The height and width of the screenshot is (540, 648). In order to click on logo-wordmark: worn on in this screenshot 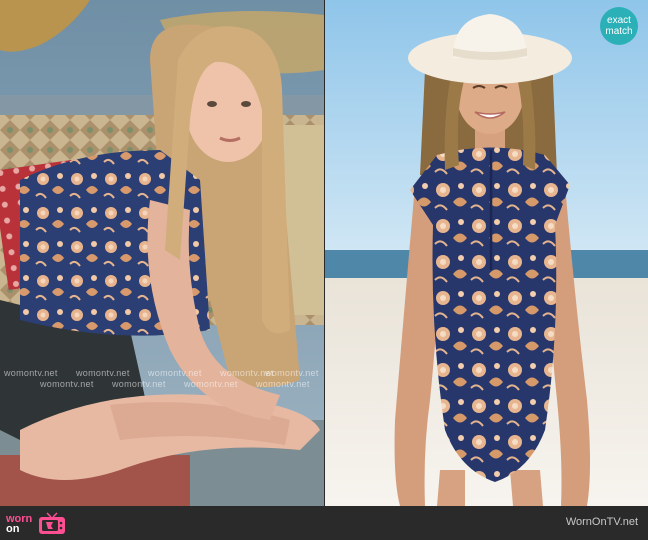, I will do `click(19, 524)`.